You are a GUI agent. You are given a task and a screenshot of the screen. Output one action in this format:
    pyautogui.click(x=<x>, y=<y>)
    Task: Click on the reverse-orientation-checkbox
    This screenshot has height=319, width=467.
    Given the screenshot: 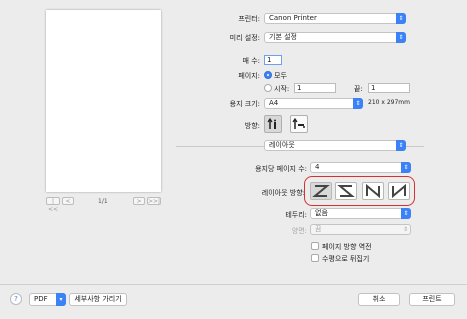 What is the action you would take?
    pyautogui.click(x=315, y=246)
    